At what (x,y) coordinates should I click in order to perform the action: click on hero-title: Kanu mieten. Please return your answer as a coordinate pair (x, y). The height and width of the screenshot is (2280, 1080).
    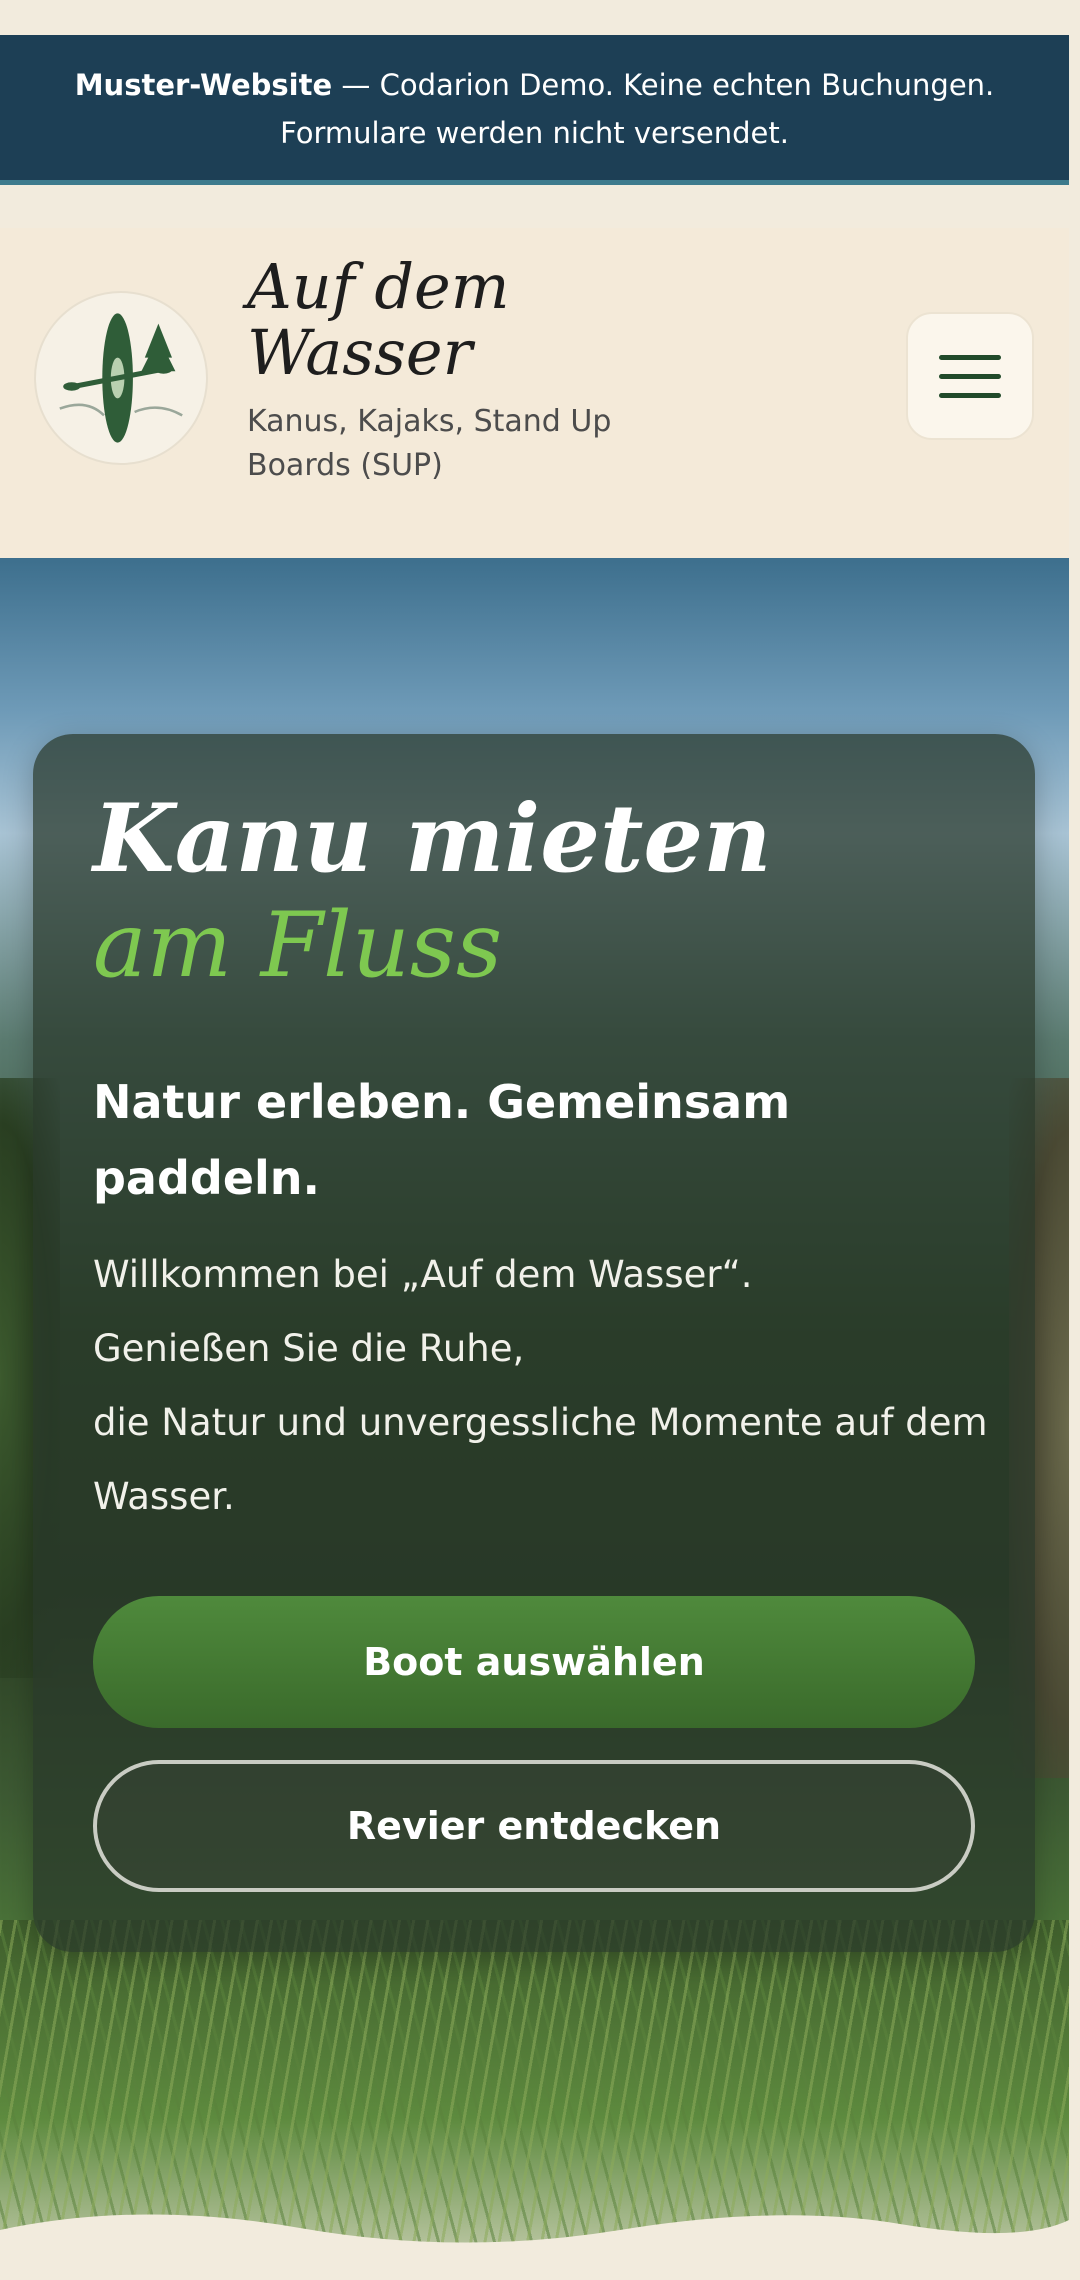
    Looking at the image, I should click on (432, 839).